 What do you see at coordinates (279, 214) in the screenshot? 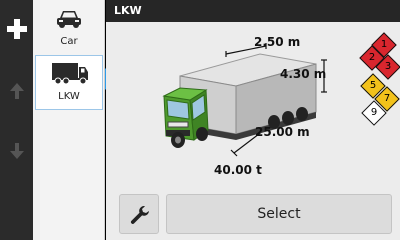
I see `select-button: Select` at bounding box center [279, 214].